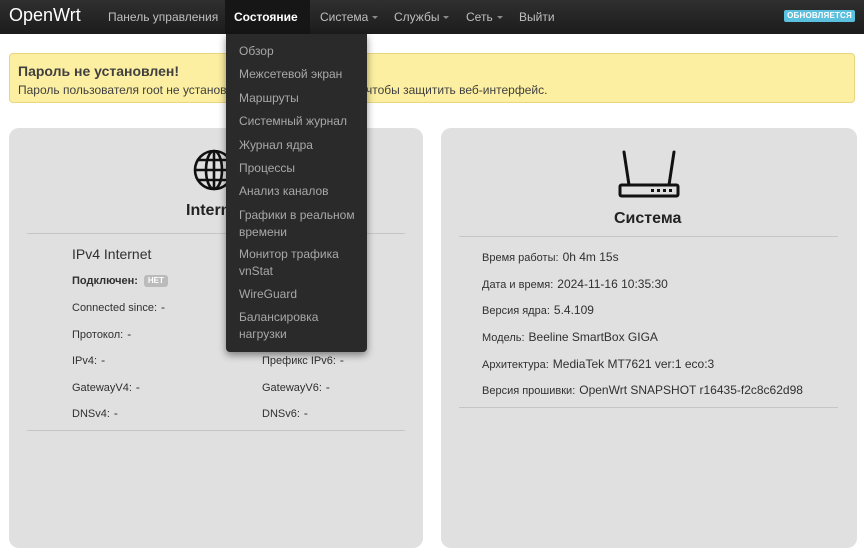 Image resolution: width=864 pixels, height=555 pixels. What do you see at coordinates (267, 27) in the screenshot?
I see `nav-status: Состояние` at bounding box center [267, 27].